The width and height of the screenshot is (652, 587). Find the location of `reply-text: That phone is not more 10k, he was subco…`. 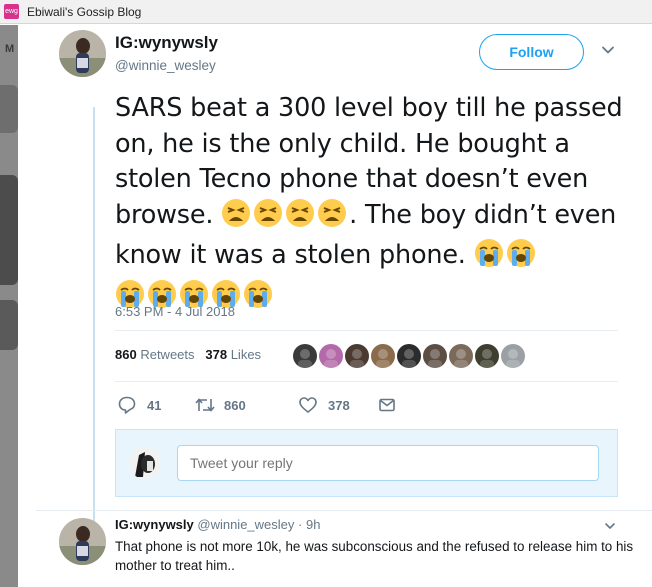

reply-text: That phone is not more 10k, he was subco… is located at coordinates (374, 556).